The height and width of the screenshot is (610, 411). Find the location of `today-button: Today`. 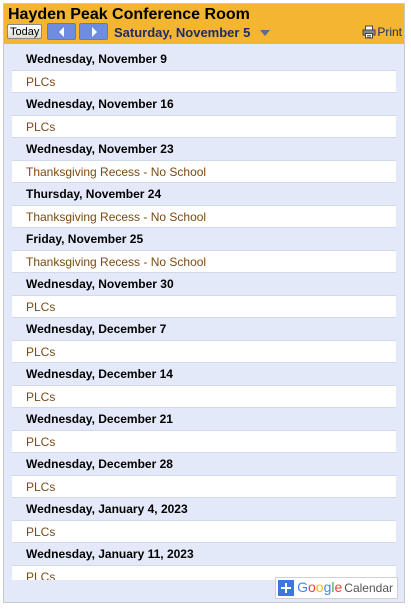

today-button: Today is located at coordinates (25, 31).